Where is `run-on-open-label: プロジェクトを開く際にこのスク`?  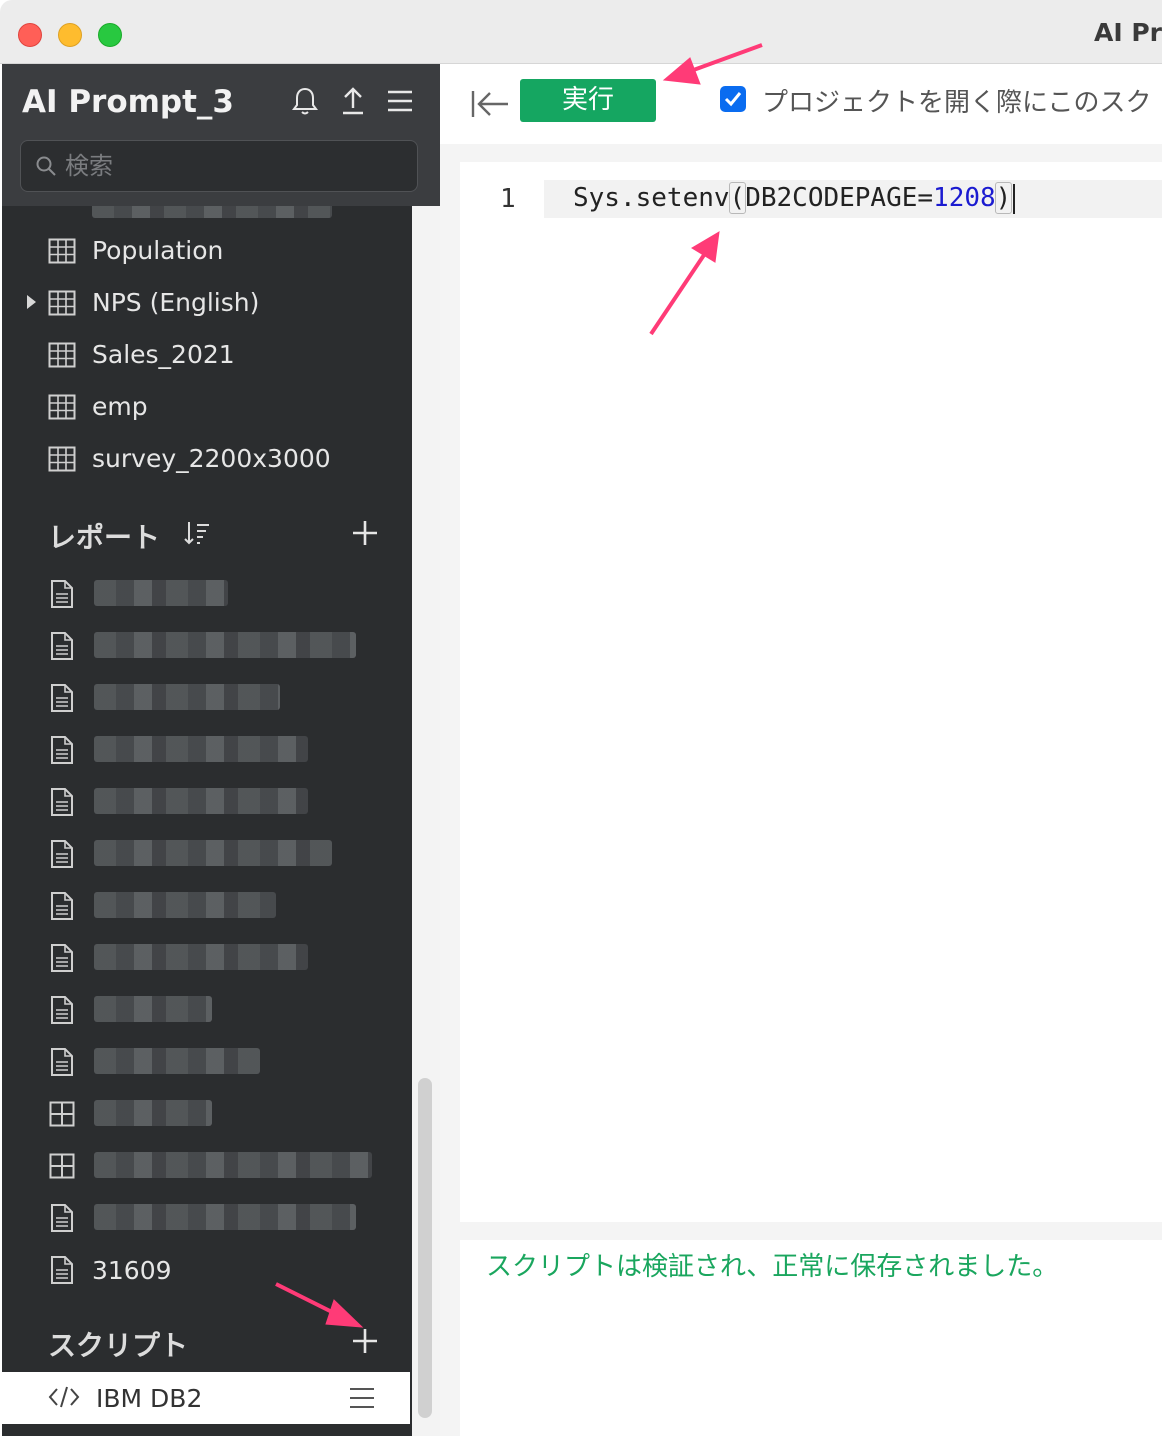 run-on-open-label: プロジェクトを開く際にこのスク is located at coordinates (957, 103).